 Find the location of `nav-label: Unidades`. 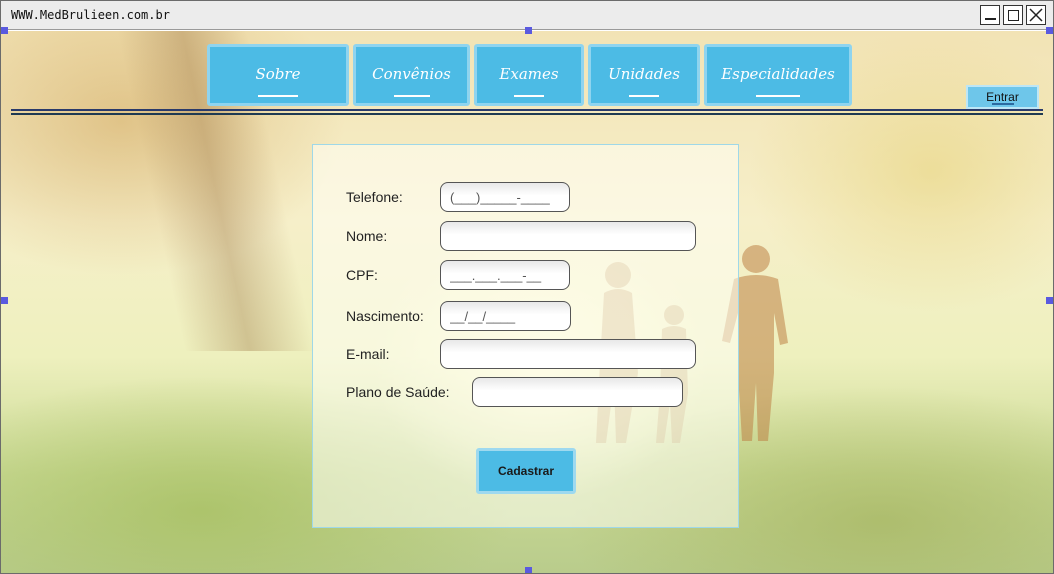

nav-label: Unidades is located at coordinates (644, 73).